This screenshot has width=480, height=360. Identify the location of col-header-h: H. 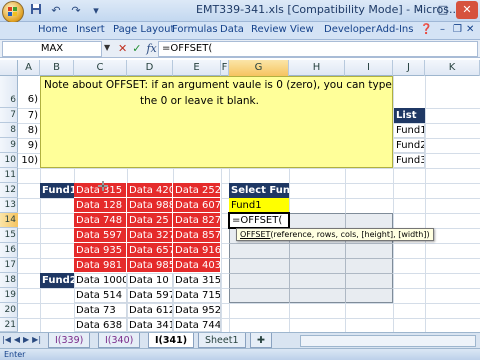
(317, 68).